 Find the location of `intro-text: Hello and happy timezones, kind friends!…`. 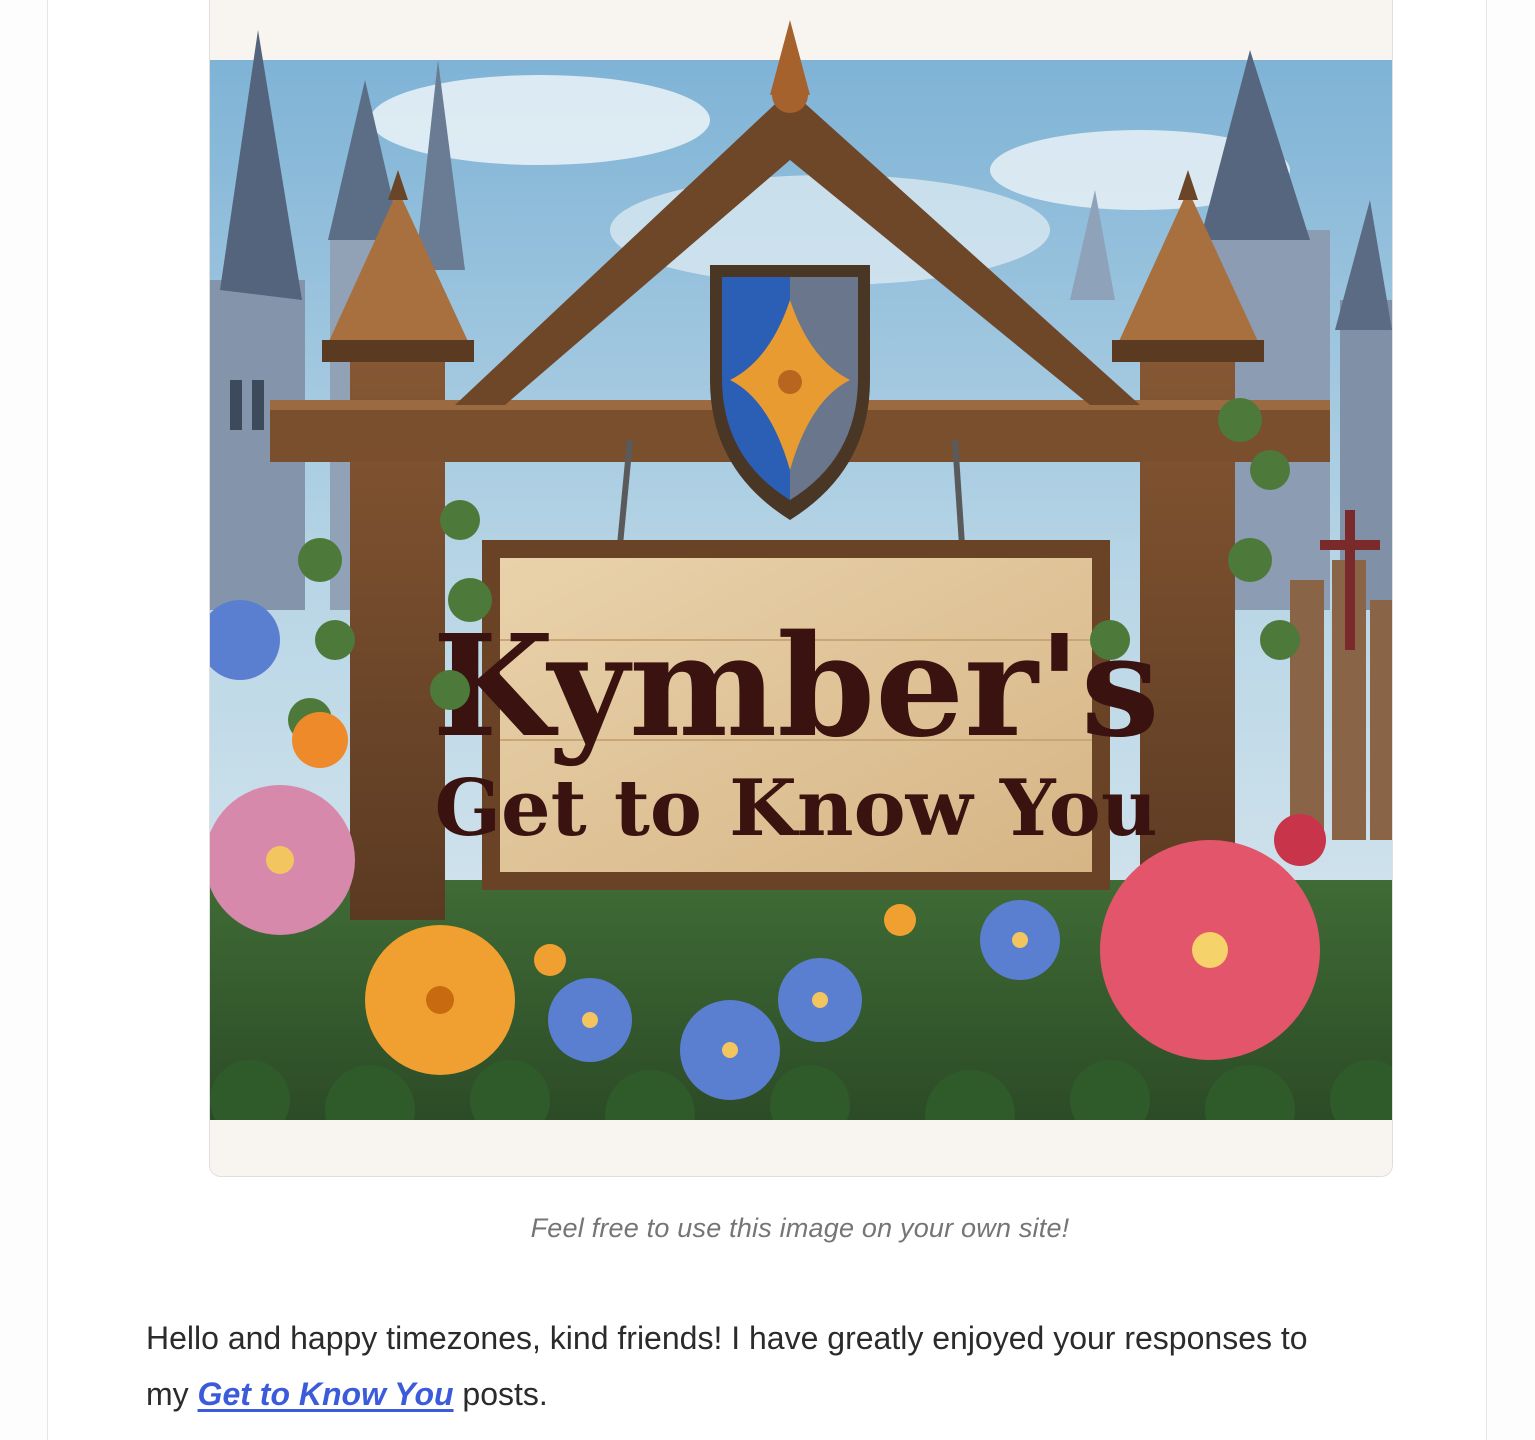

intro-text: Hello and happy timezones, kind friends!… is located at coordinates (727, 1338).